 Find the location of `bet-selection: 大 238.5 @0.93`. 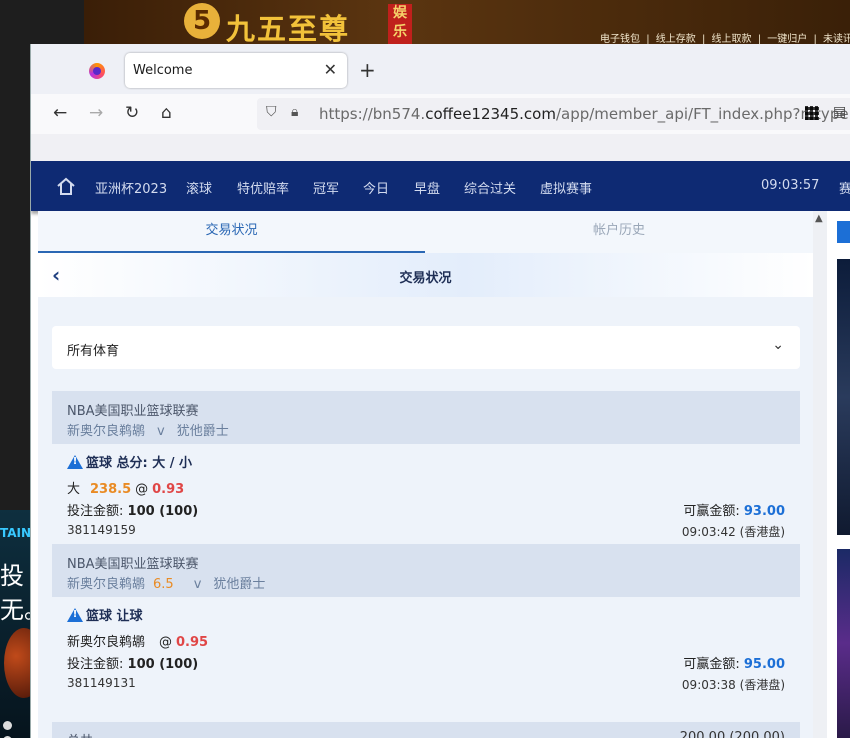

bet-selection: 大 238.5 @0.93 is located at coordinates (126, 489).